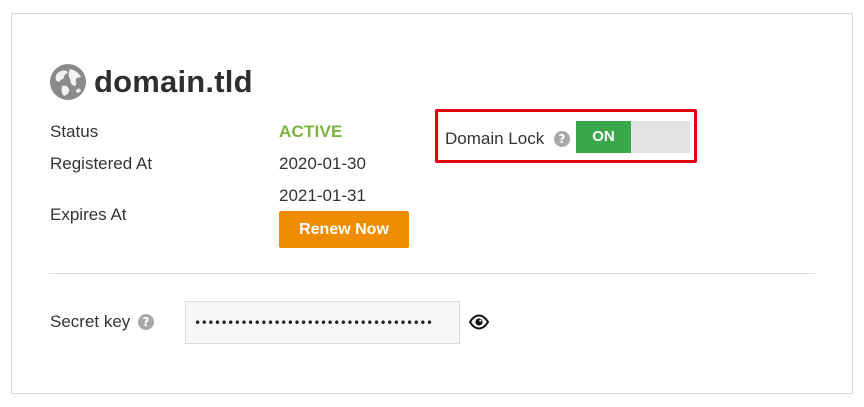 This screenshot has width=864, height=407. What do you see at coordinates (633, 137) in the screenshot?
I see `domain-lock-toggle: ON` at bounding box center [633, 137].